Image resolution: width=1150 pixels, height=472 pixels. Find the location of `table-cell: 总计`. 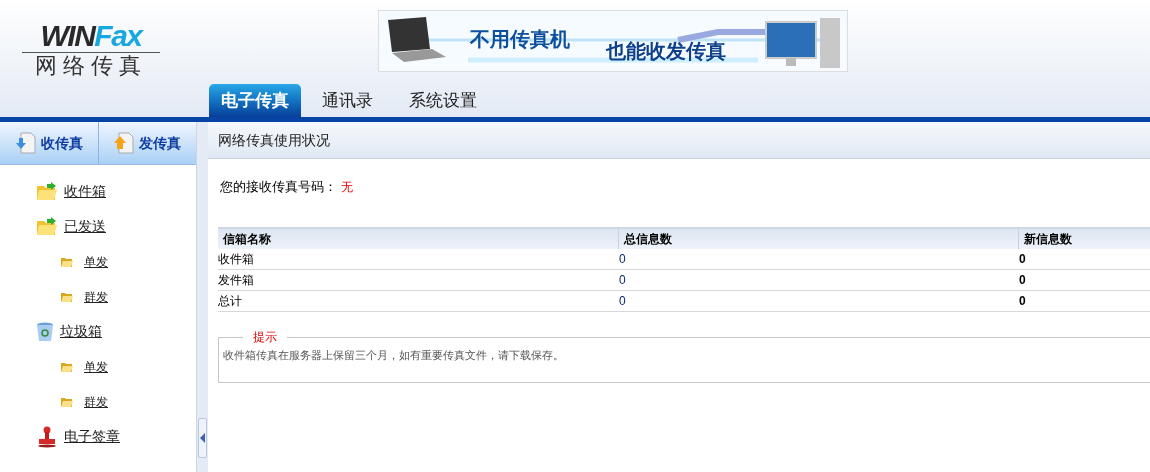

table-cell: 总计 is located at coordinates (418, 301).